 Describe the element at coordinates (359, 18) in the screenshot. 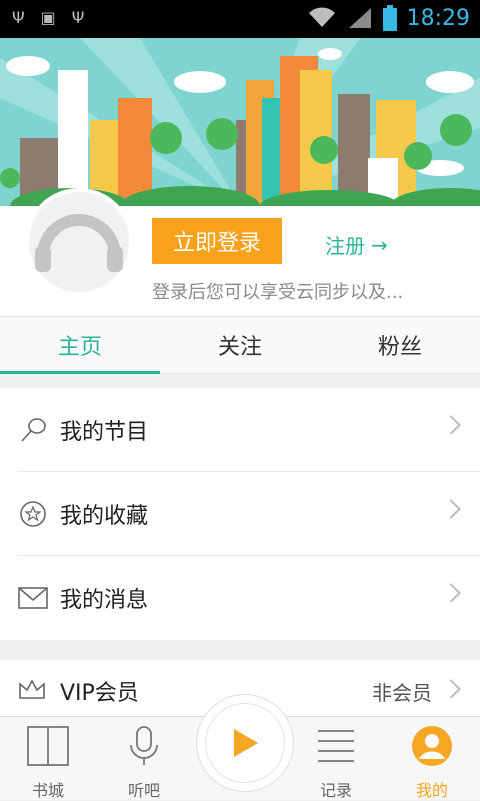

I see `signal-icon` at that location.